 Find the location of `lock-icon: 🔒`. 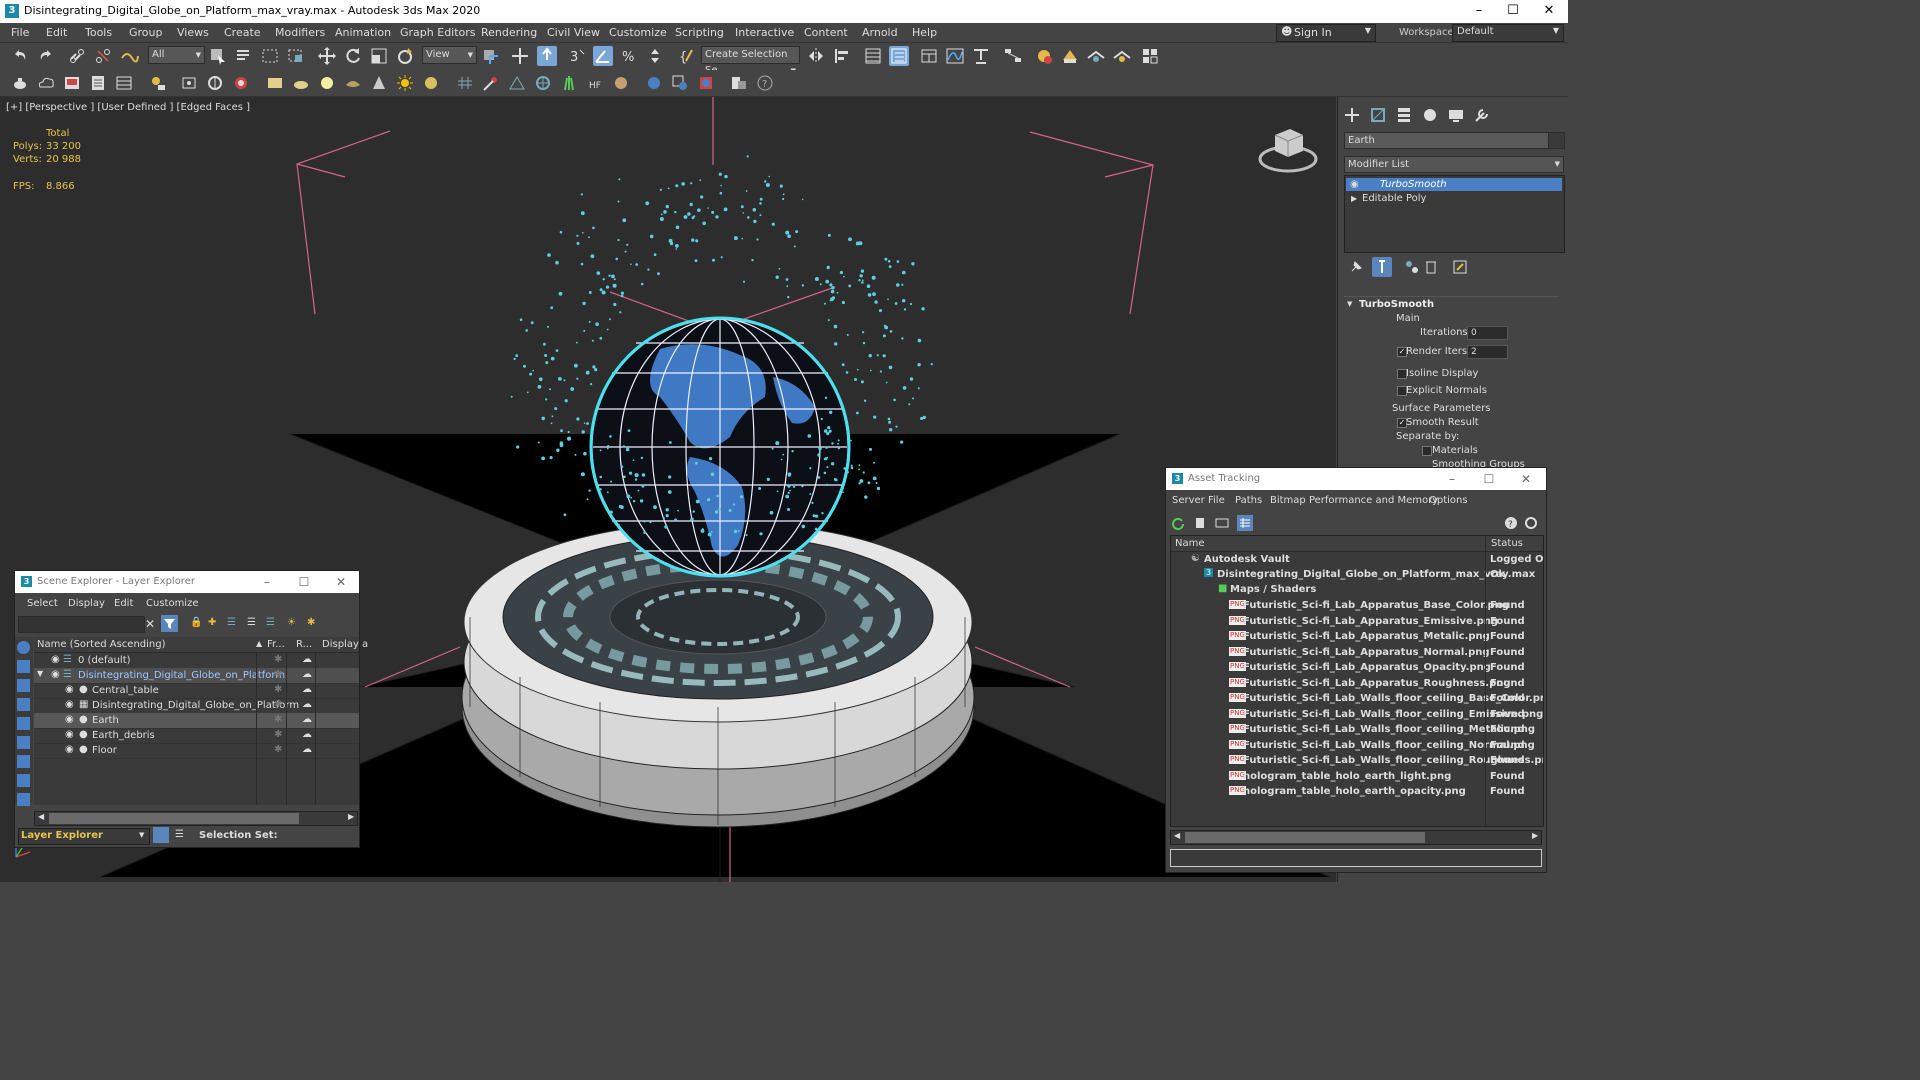

lock-icon: 🔒 is located at coordinates (196, 622).